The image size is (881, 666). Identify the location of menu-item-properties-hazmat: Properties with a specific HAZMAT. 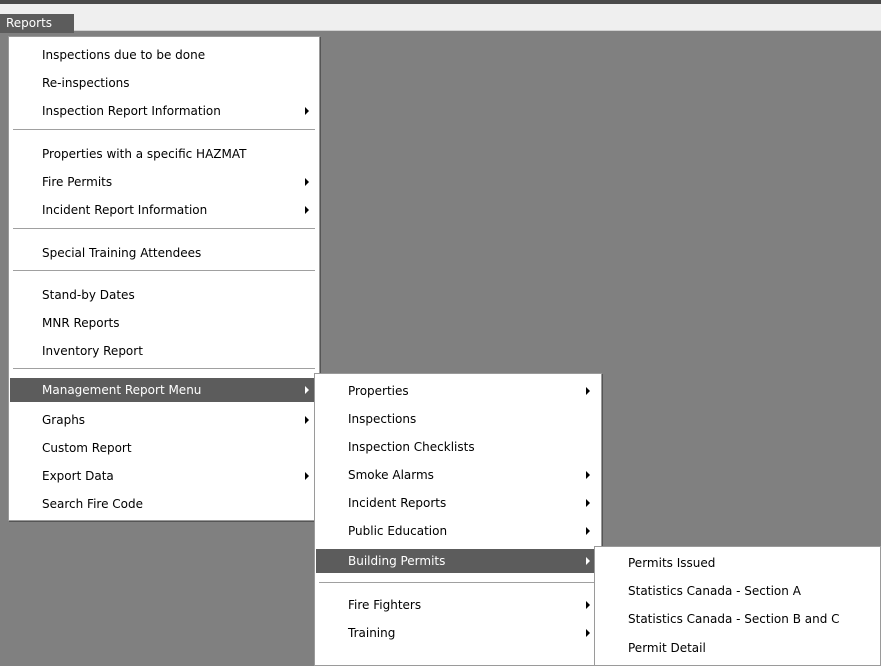
(164, 154).